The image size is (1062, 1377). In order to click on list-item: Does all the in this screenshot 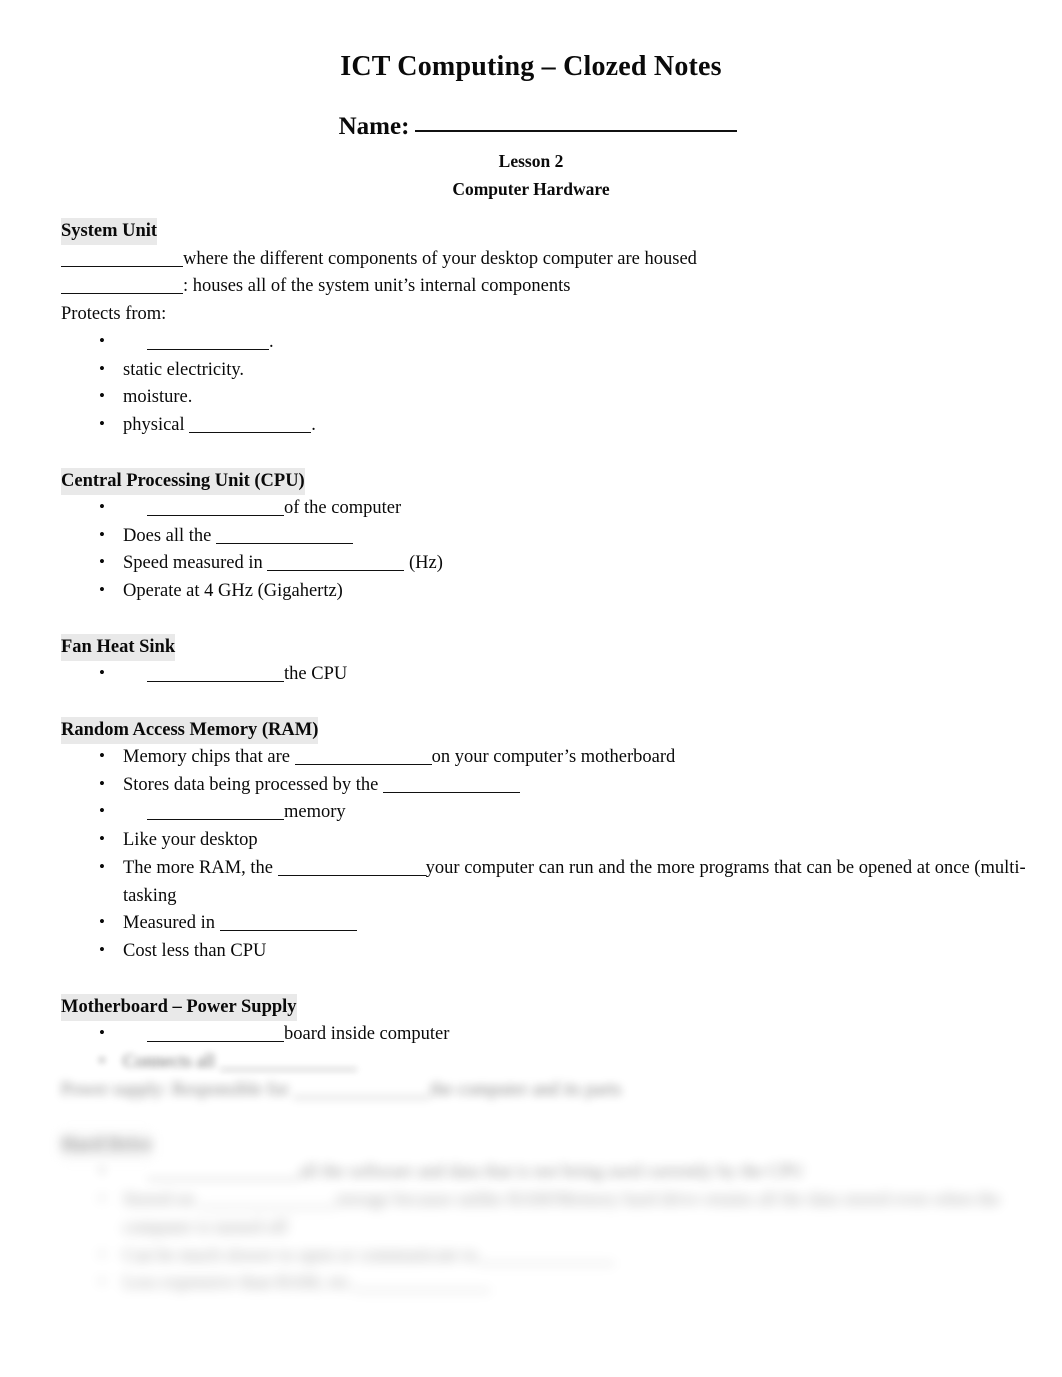, I will do `click(546, 536)`.